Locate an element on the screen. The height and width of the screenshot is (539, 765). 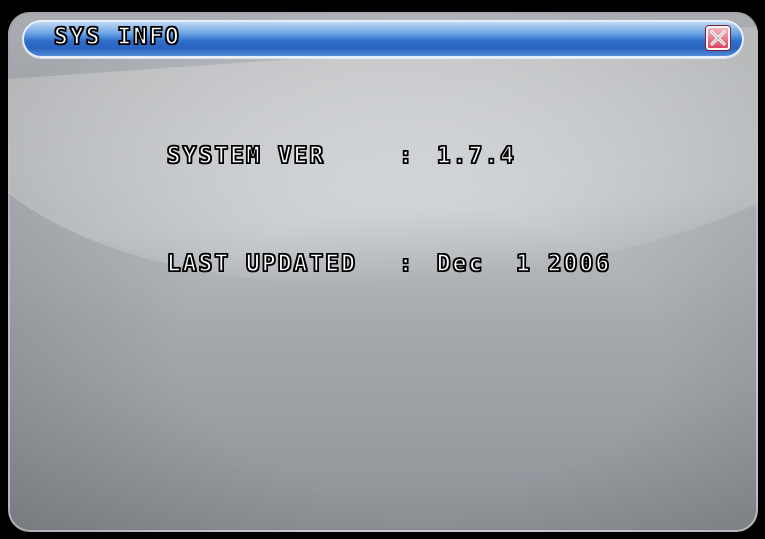
info-value: Dec 1 2006 is located at coordinates (524, 264).